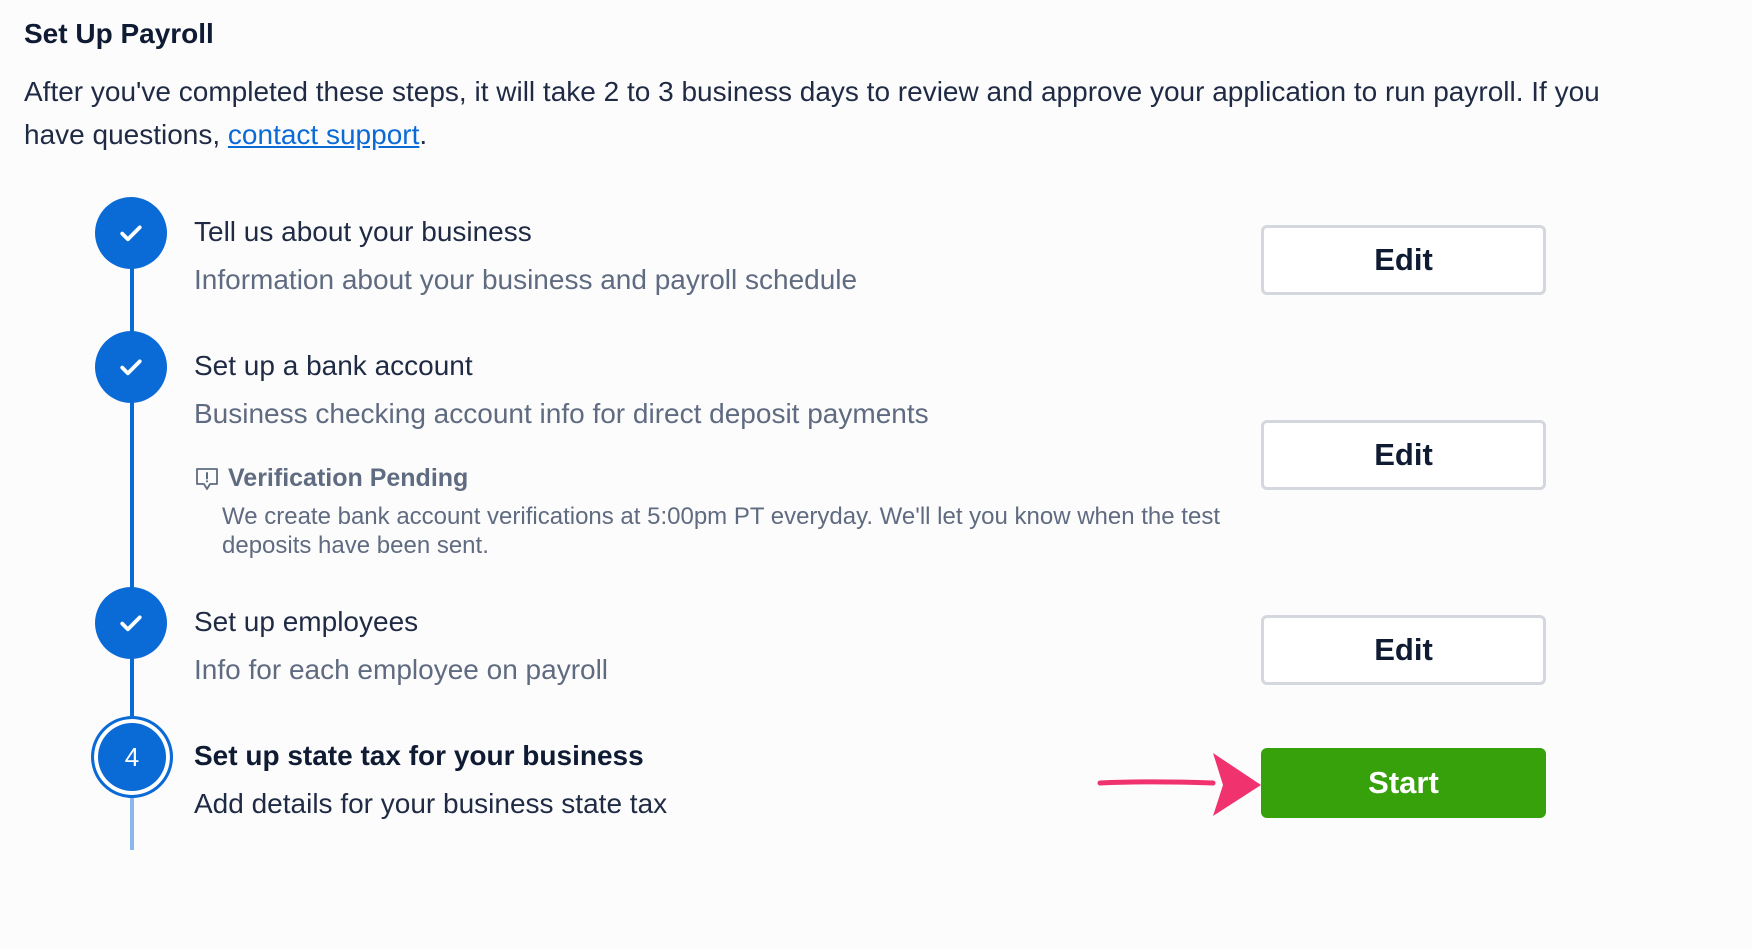  Describe the element at coordinates (401, 669) in the screenshot. I see `step-description: Info for each employee on payroll` at that location.